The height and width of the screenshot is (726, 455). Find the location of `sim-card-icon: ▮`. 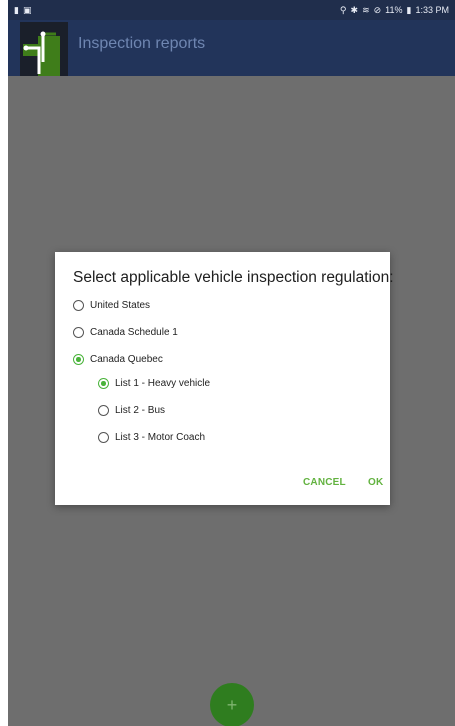

sim-card-icon: ▮ is located at coordinates (16, 9).